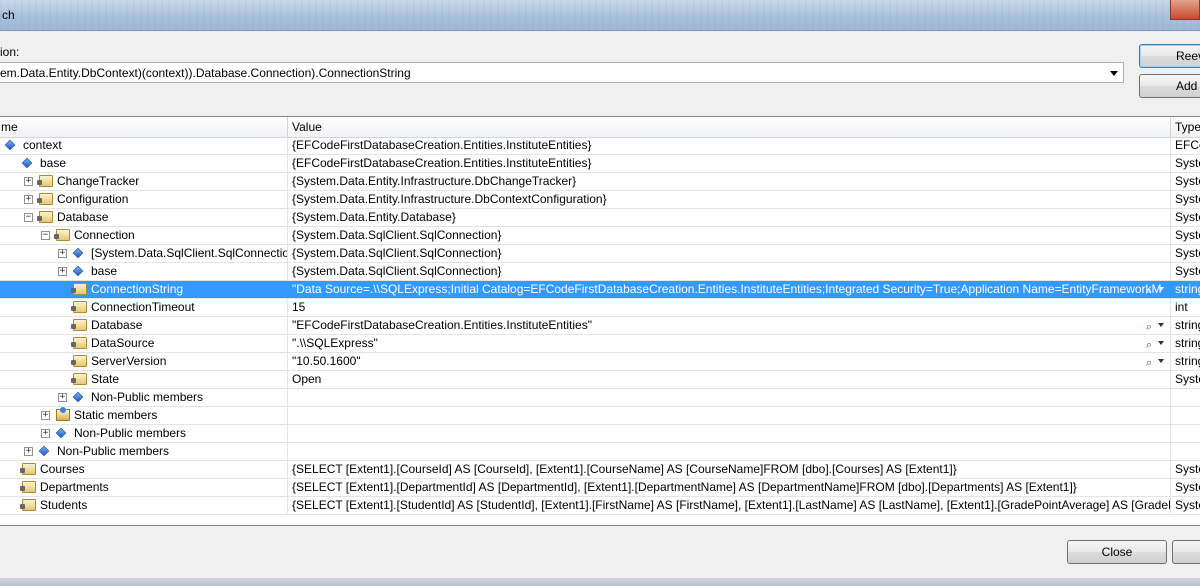  I want to click on table-row: ConnectionTimeout 15 int, so click(600, 308).